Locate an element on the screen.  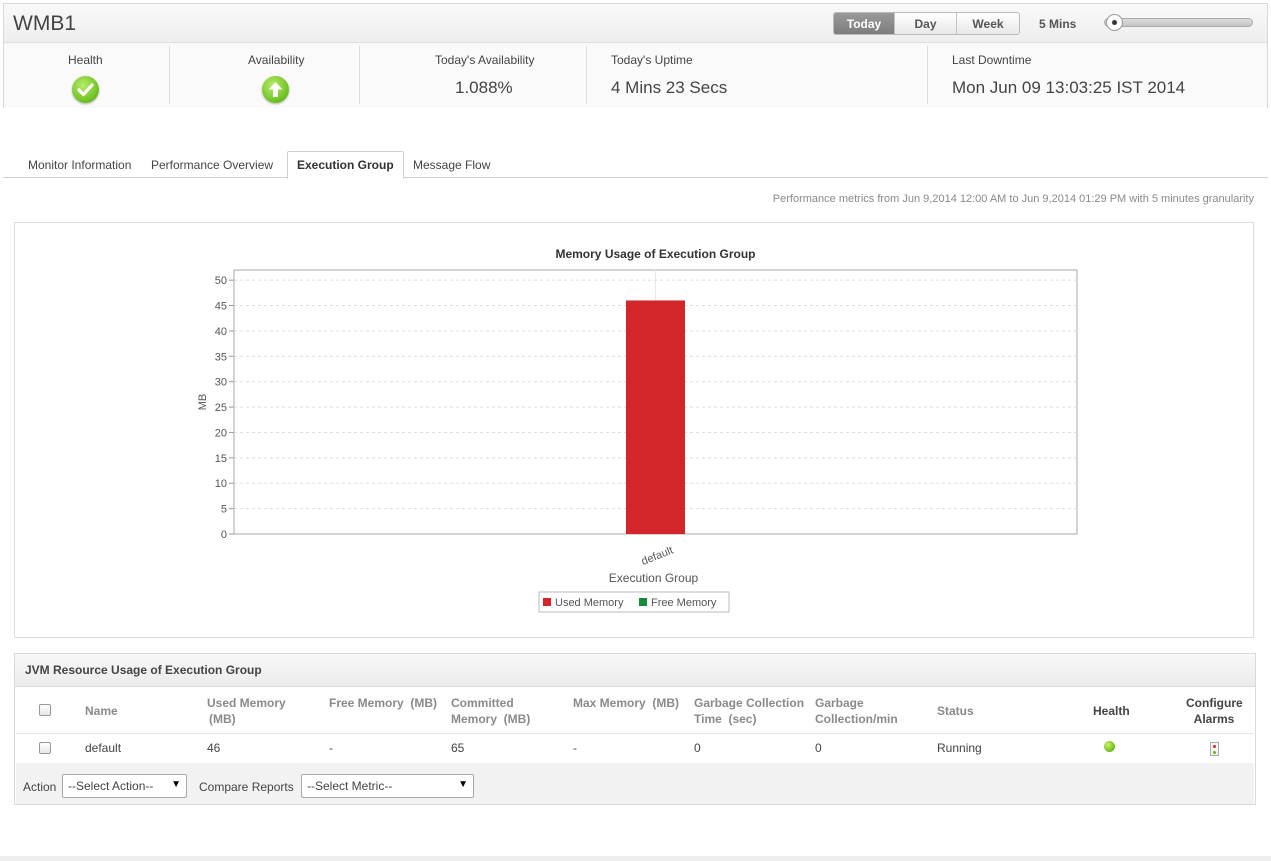
legend-label: Free Memory is located at coordinates (684, 603).